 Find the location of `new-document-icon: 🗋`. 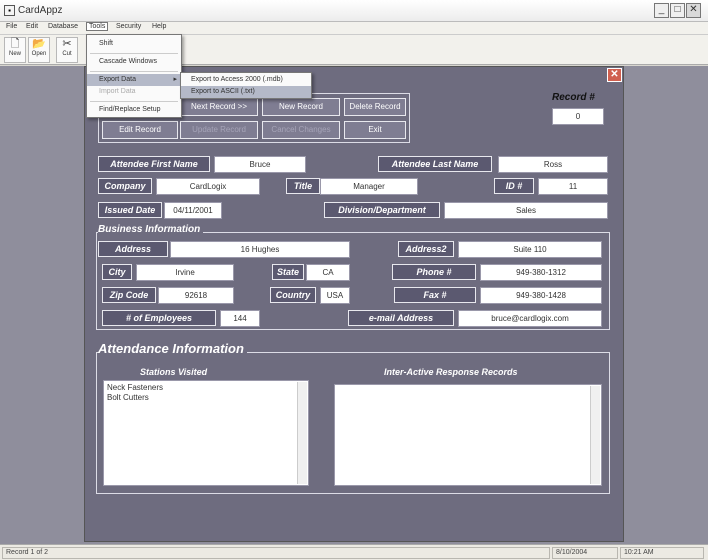

new-document-icon: 🗋 is located at coordinates (15, 44).